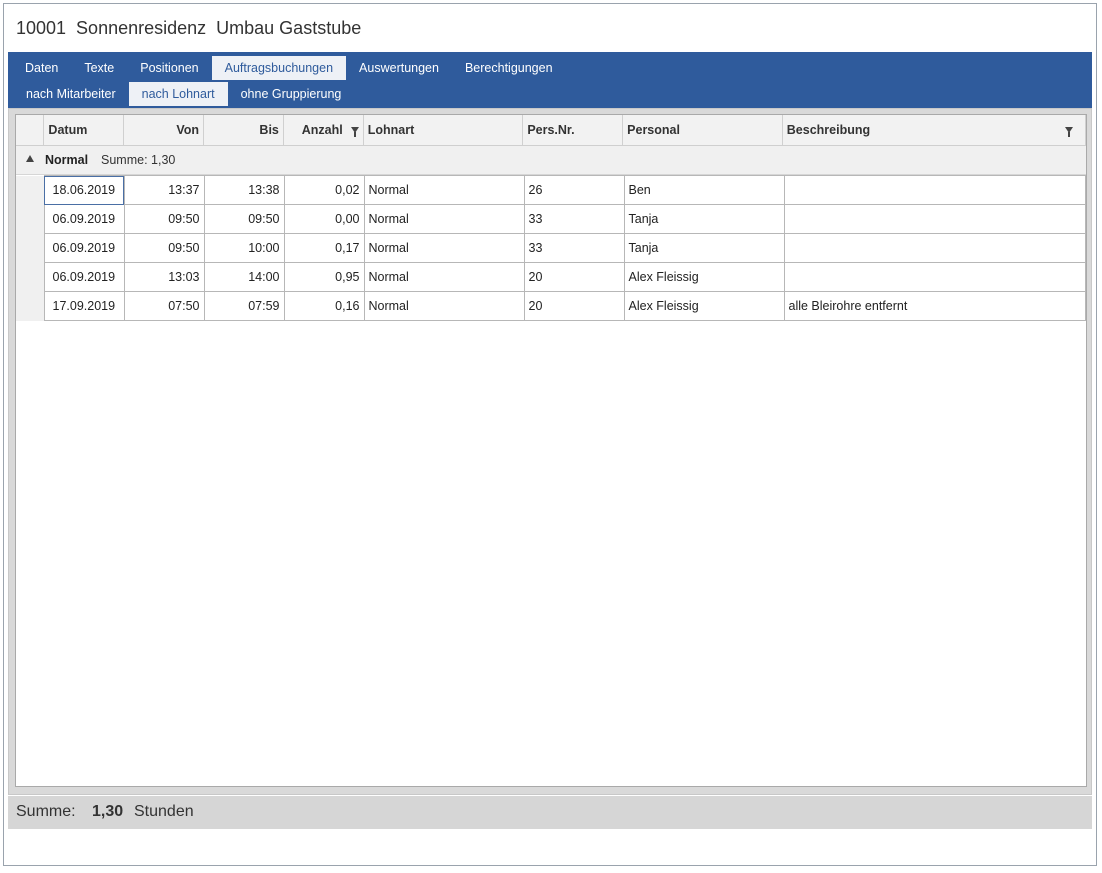  What do you see at coordinates (324, 277) in the screenshot?
I see `cell-anzahl: 0,95` at bounding box center [324, 277].